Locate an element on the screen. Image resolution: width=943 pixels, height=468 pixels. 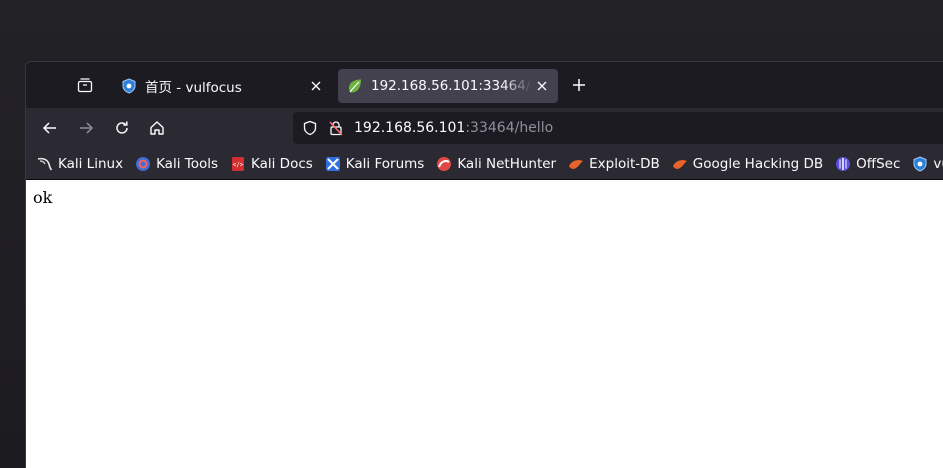
arrow-right-icon is located at coordinates (87, 128).